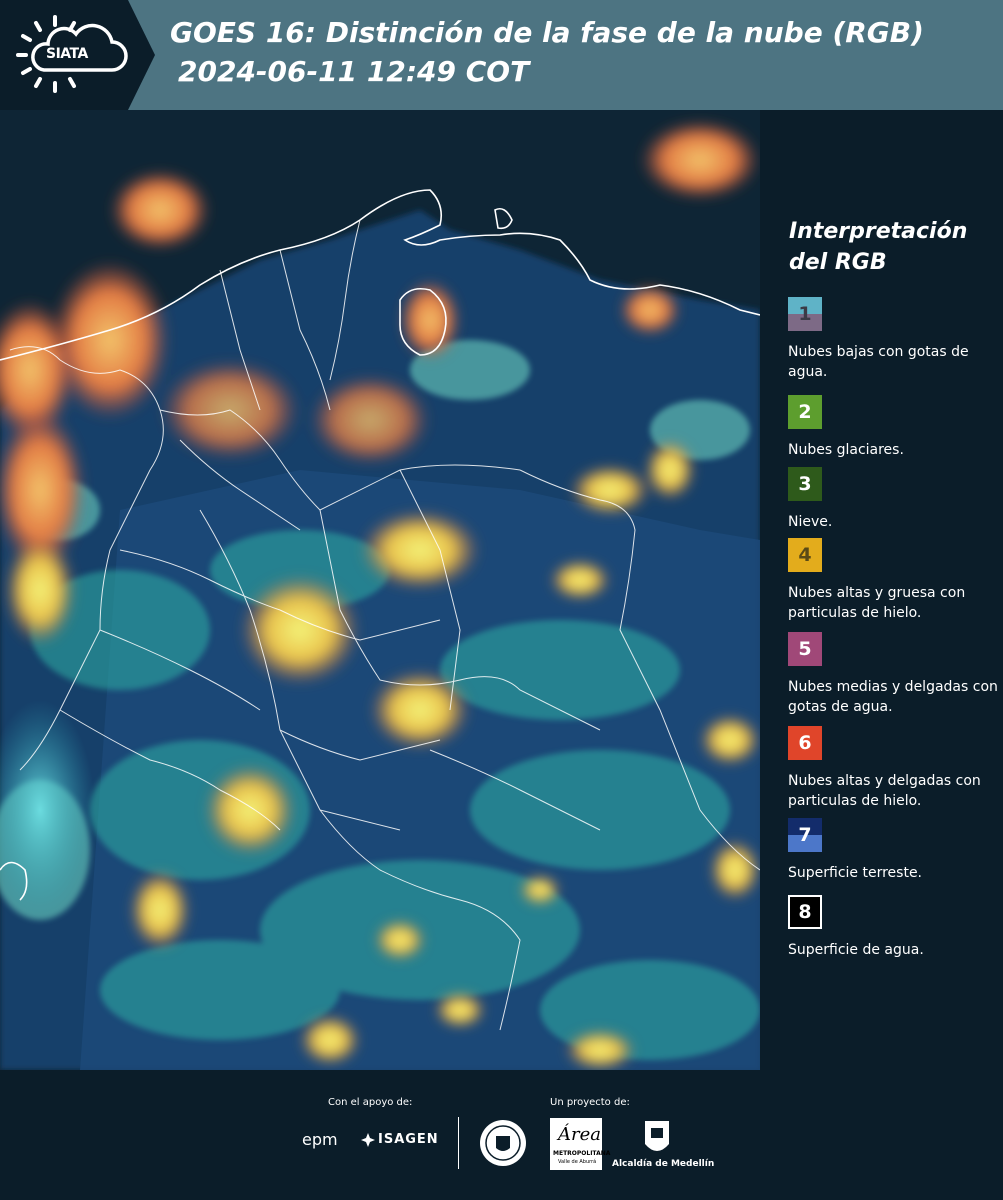 This screenshot has width=1003, height=1200. Describe the element at coordinates (67, 54) in the screenshot. I see `siata-logo-text: SIATA` at that location.